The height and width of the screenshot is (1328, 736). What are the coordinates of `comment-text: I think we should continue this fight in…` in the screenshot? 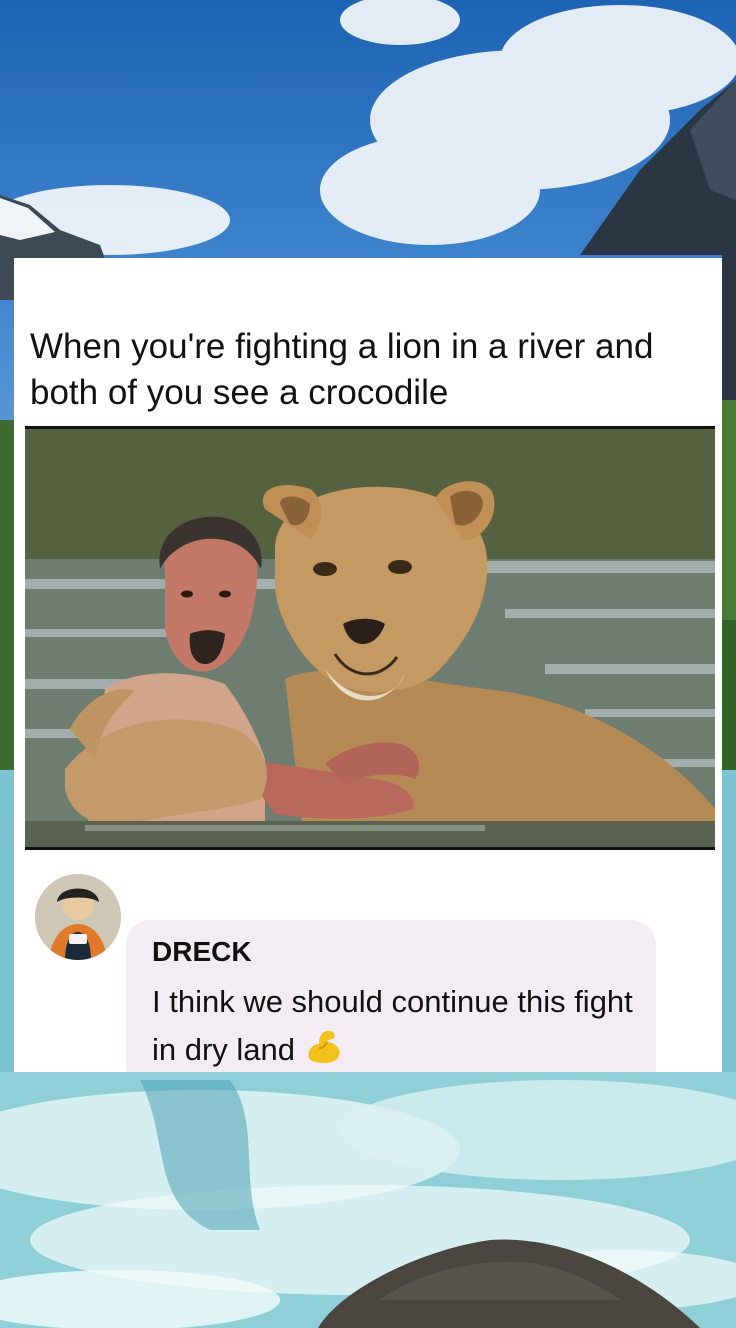 It's located at (392, 1025).